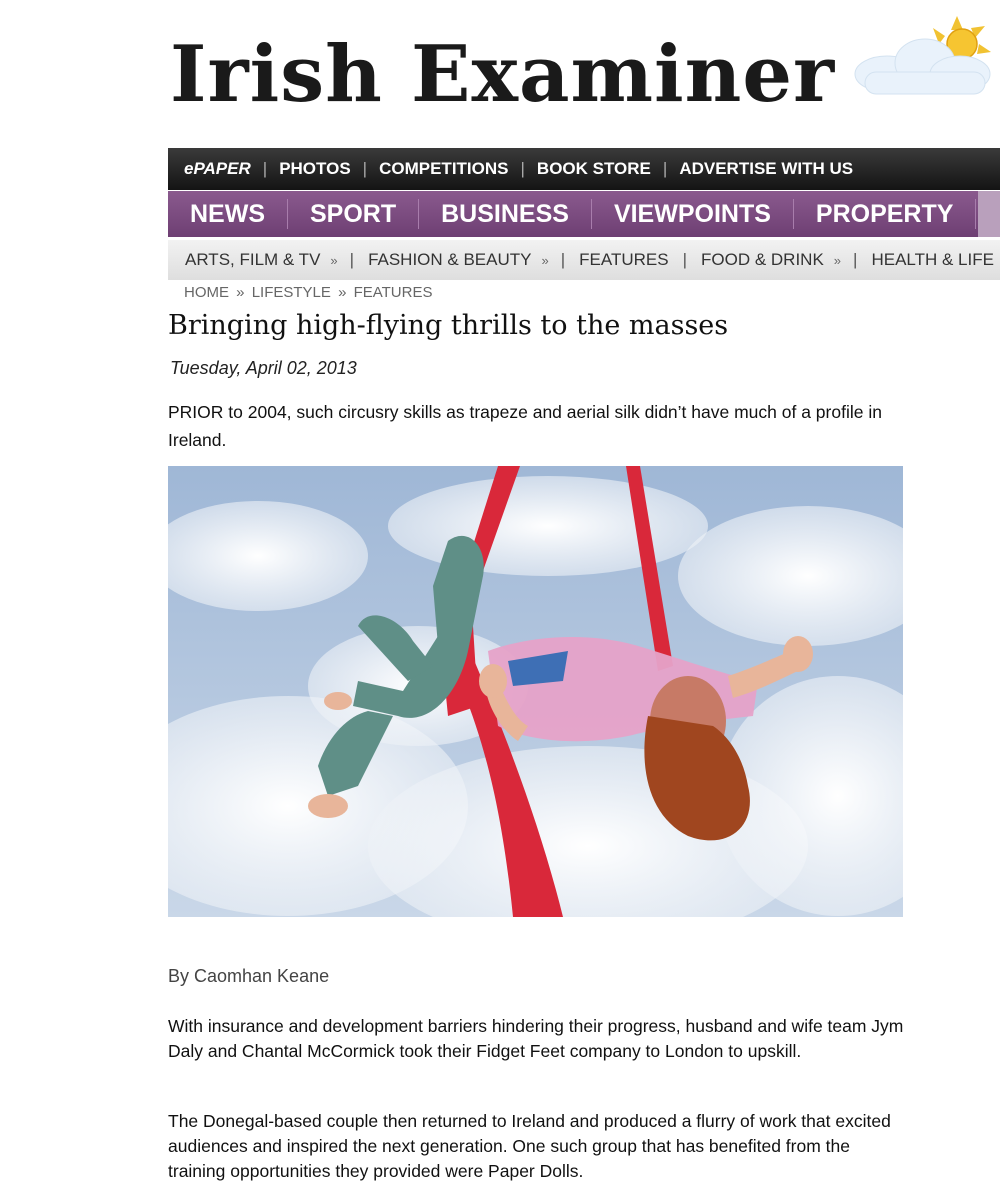 This screenshot has width=1000, height=1195. Describe the element at coordinates (291, 292) in the screenshot. I see `breadcrumb-lifestyle: LIFESTYLE` at that location.